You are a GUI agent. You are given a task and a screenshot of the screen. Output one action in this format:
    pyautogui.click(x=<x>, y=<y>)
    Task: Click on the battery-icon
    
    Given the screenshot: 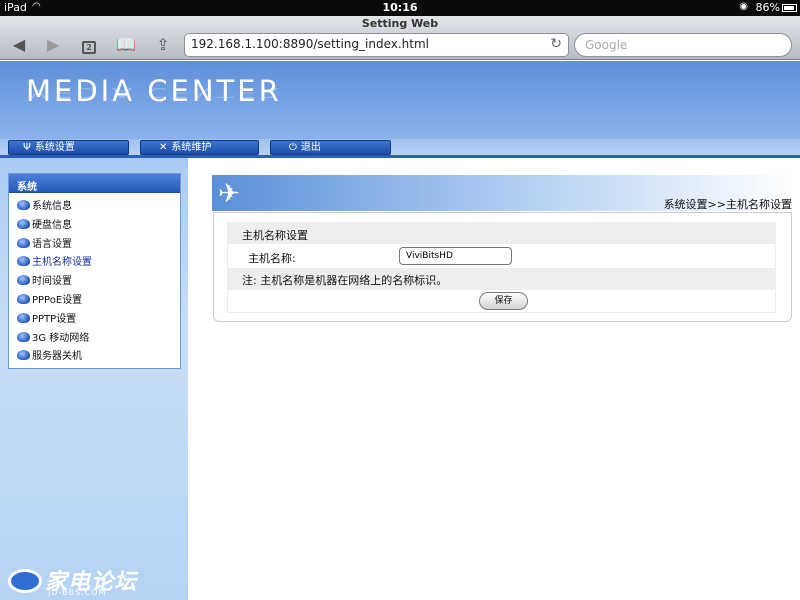 What is the action you would take?
    pyautogui.click(x=789, y=8)
    